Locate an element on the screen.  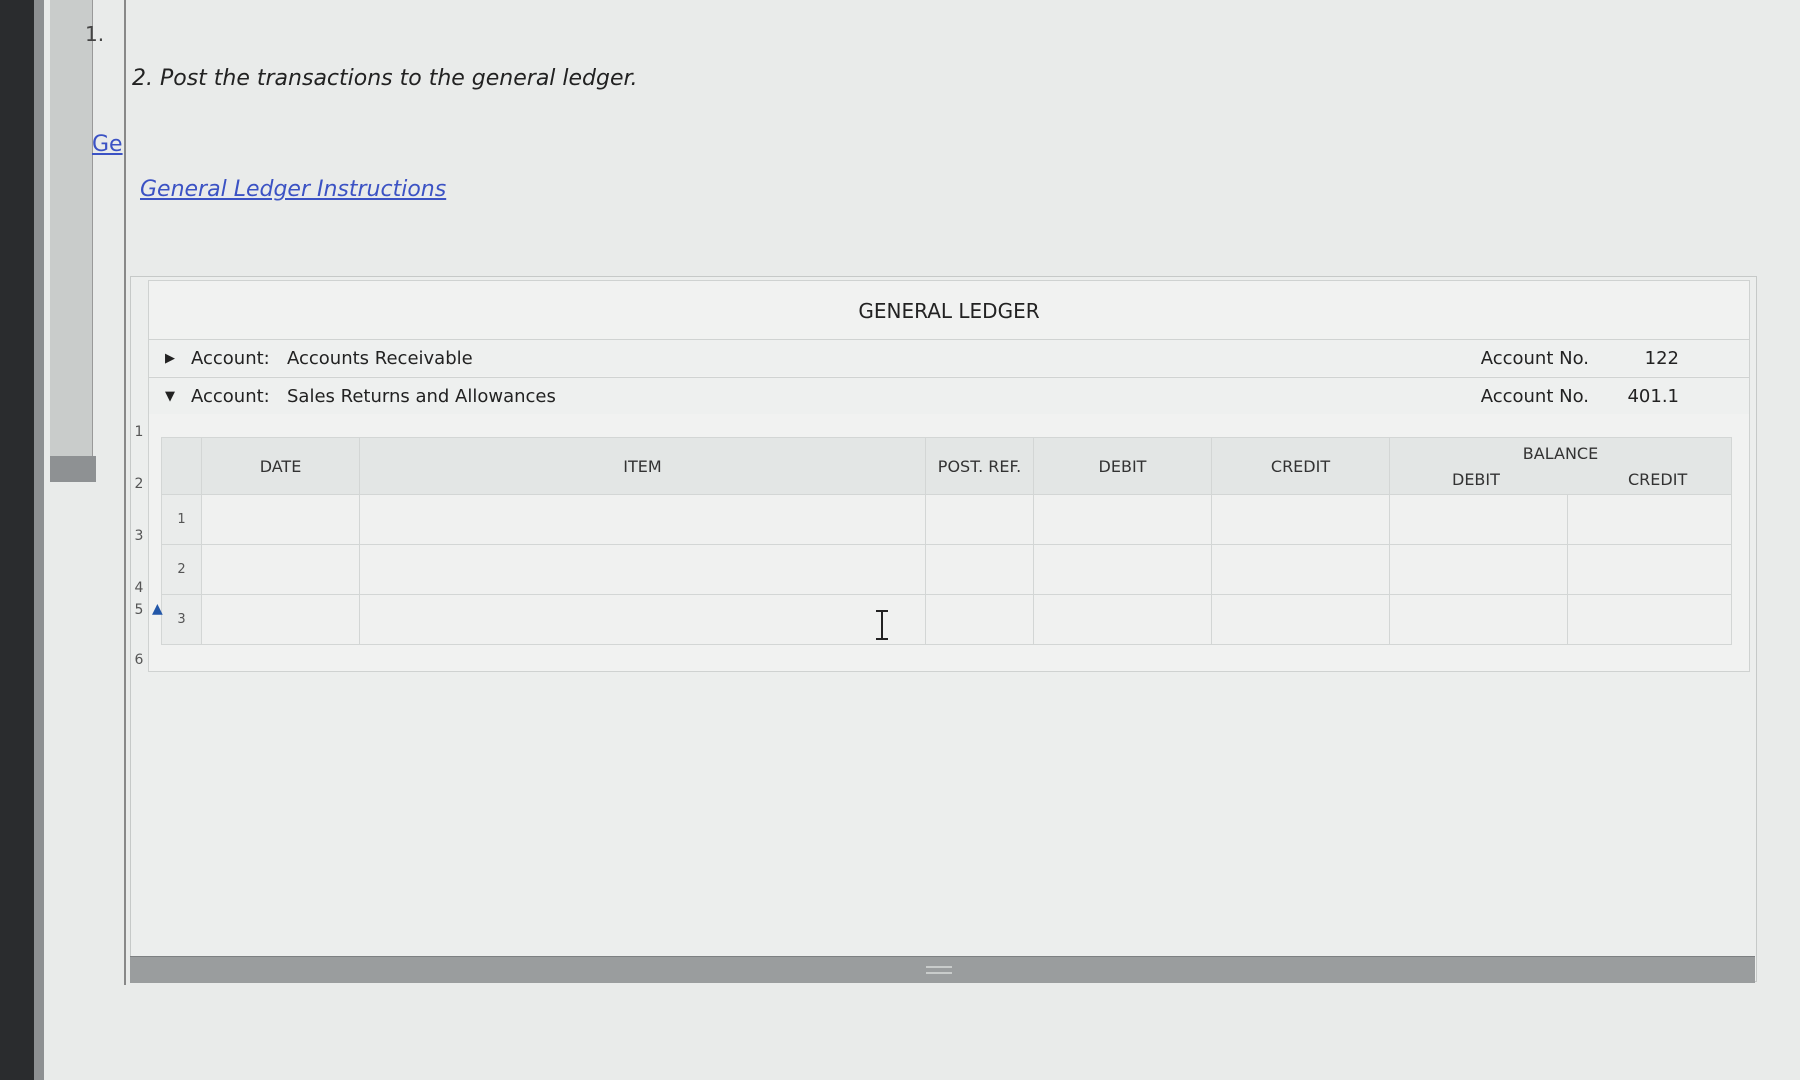
ledger-title: GENERAL LEDGER is located at coordinates (949, 311).